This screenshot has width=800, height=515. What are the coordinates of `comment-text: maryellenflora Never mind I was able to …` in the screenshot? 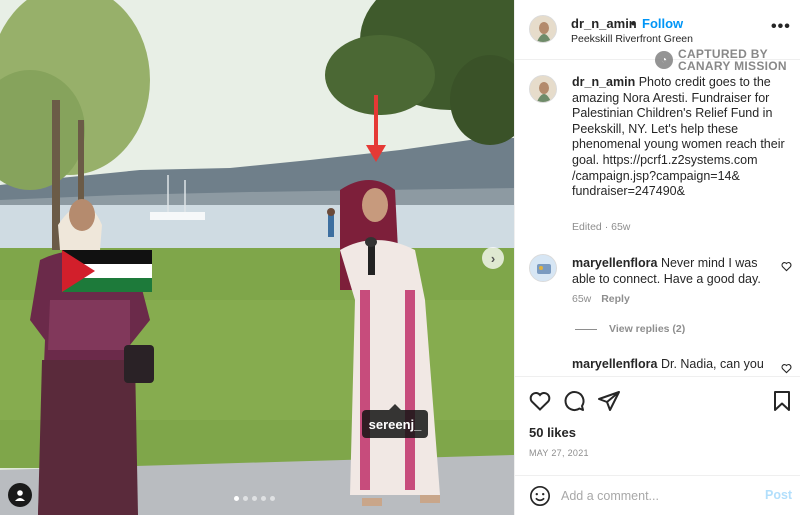 It's located at (674, 271).